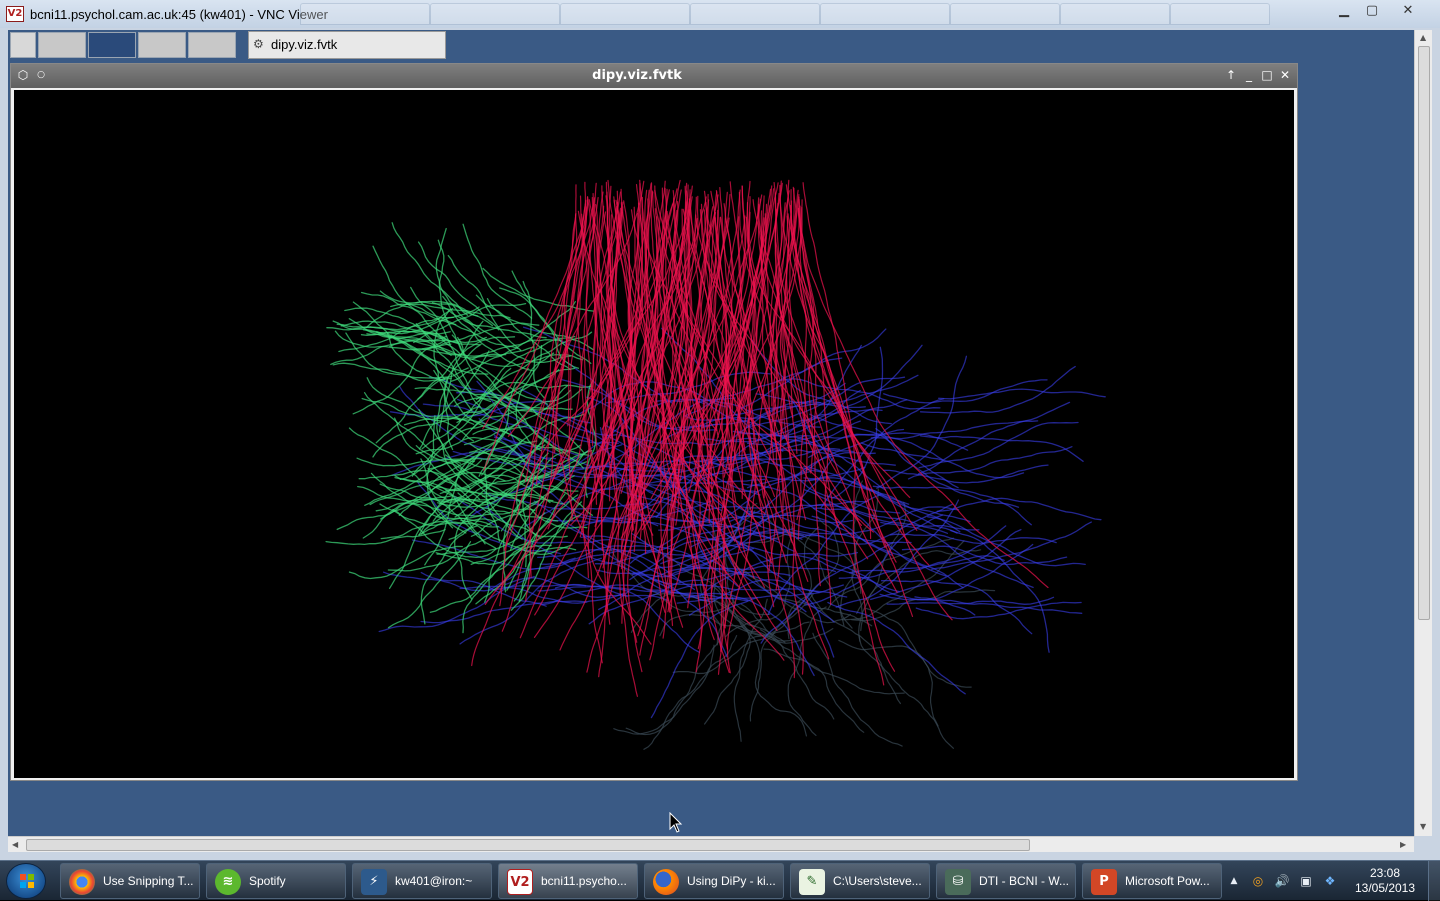 The width and height of the screenshot is (1440, 901). I want to click on taskbar-item-label: kw401@iron:~, so click(434, 881).